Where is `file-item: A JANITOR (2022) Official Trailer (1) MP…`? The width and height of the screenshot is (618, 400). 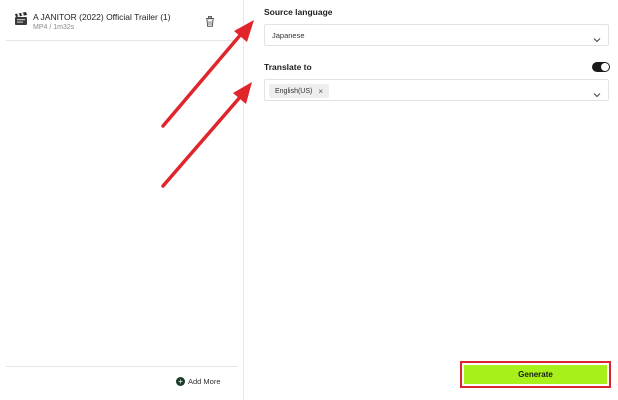
file-item: A JANITOR (2022) Official Trailer (1) MP… is located at coordinates (122, 22).